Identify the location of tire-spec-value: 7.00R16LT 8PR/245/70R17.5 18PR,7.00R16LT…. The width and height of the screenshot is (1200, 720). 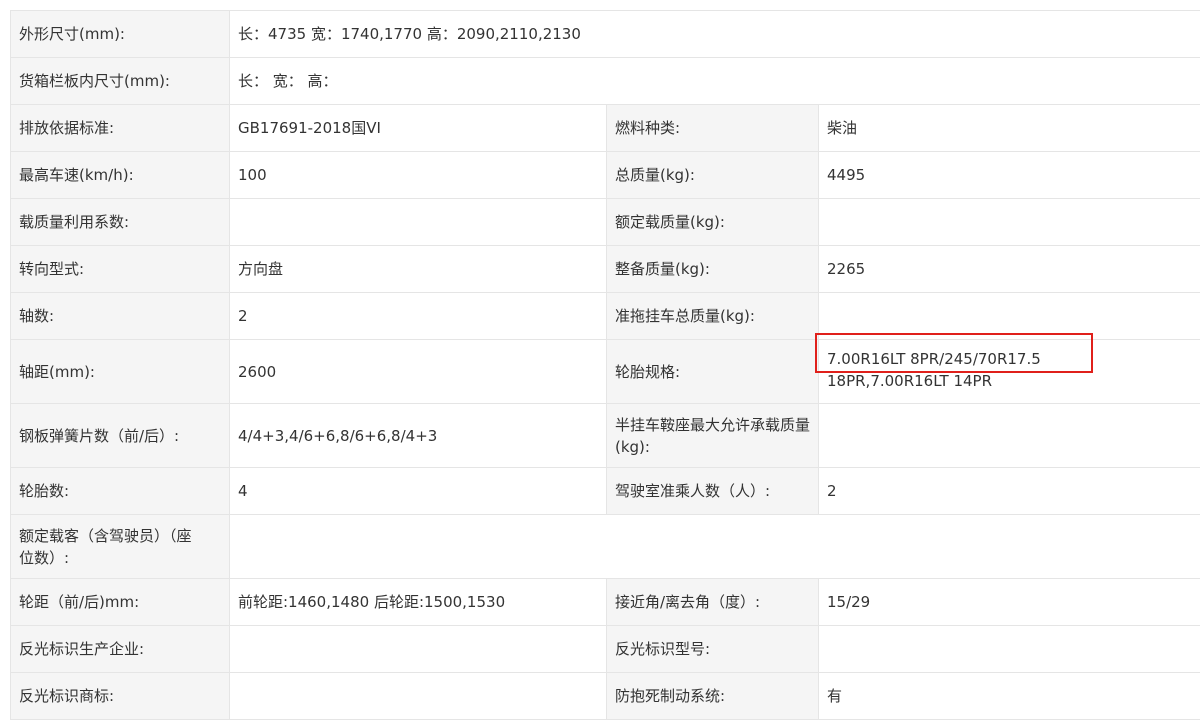
(1009, 372).